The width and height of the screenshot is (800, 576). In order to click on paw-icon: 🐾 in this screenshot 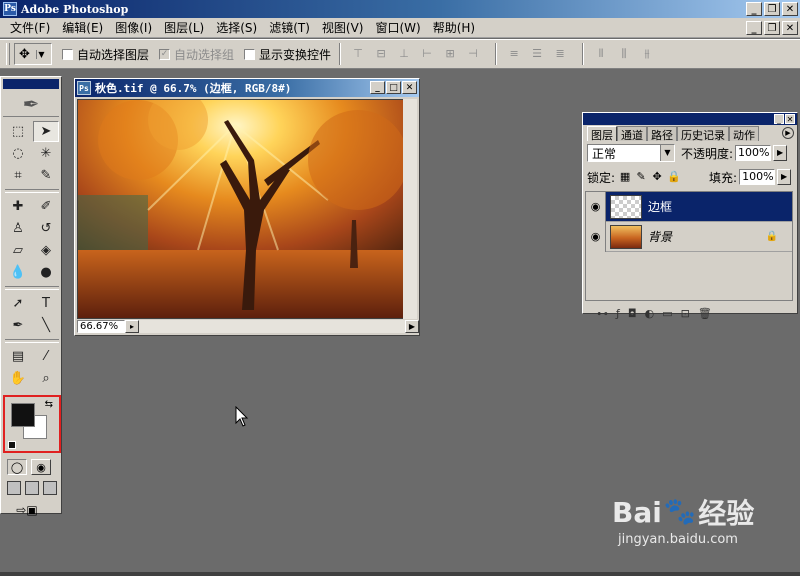, I will do `click(680, 512)`.